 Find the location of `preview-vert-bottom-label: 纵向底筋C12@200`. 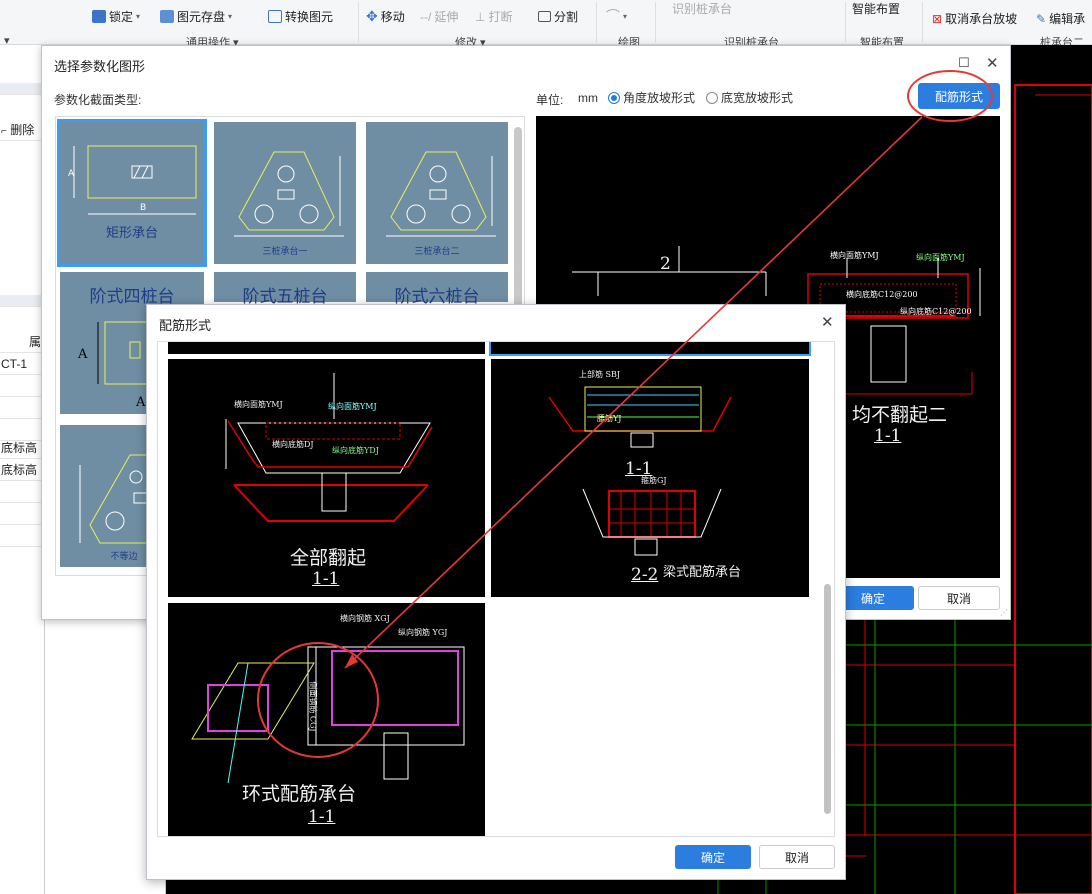

preview-vert-bottom-label: 纵向底筋C12@200 is located at coordinates (936, 311).